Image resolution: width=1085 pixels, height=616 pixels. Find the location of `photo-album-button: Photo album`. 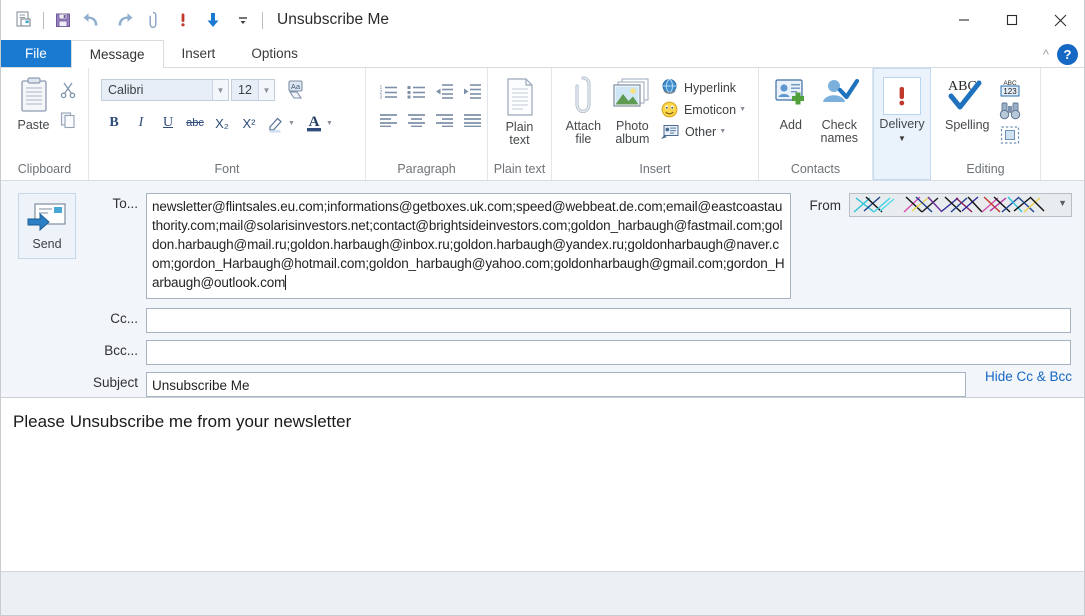

photo-album-button: Photo album is located at coordinates (632, 110).